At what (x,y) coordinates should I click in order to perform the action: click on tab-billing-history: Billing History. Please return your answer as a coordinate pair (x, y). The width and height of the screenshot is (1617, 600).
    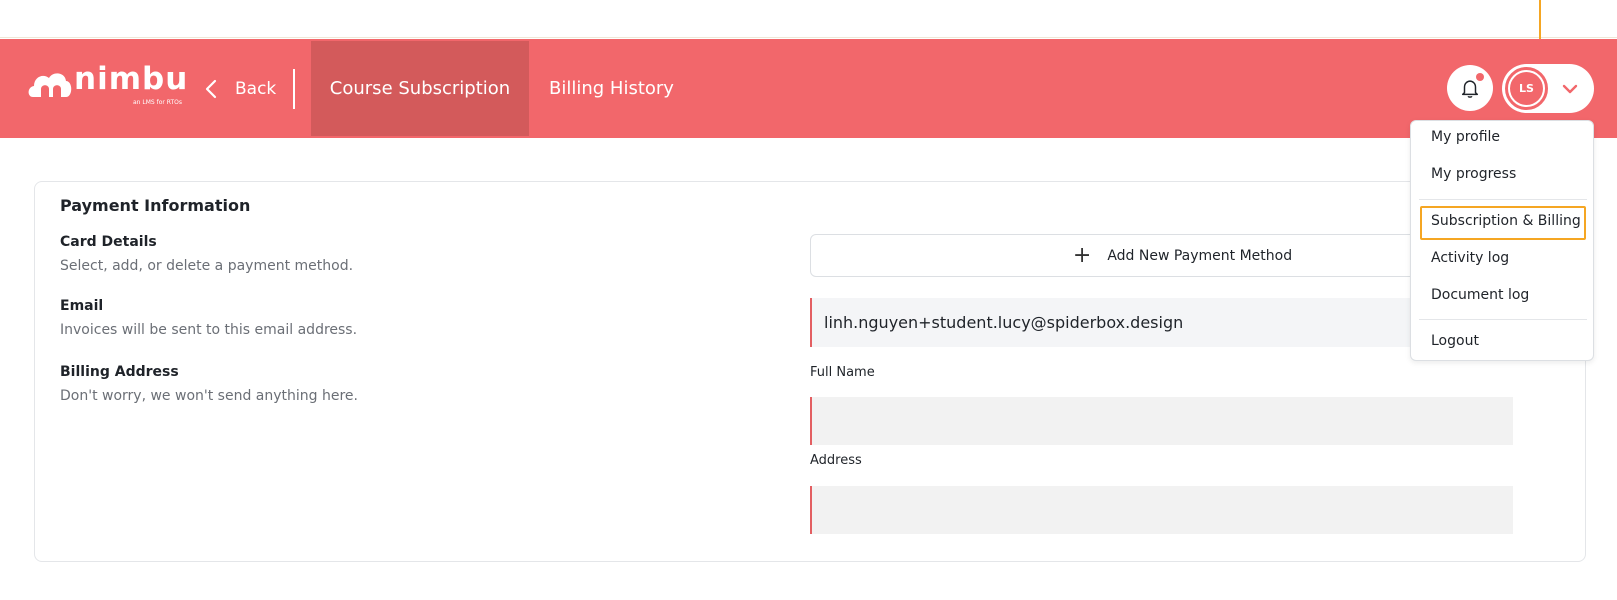
    Looking at the image, I should click on (611, 88).